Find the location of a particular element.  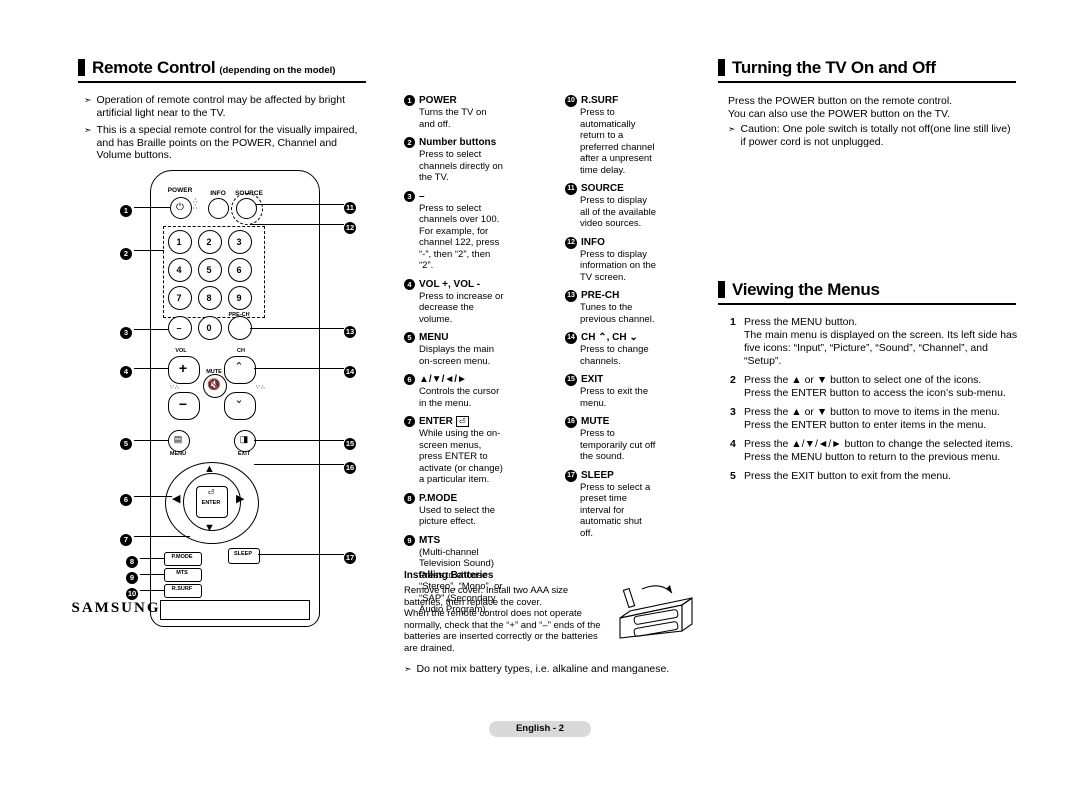

installing-batteries-title: Installing Batteries is located at coordinates (449, 575).